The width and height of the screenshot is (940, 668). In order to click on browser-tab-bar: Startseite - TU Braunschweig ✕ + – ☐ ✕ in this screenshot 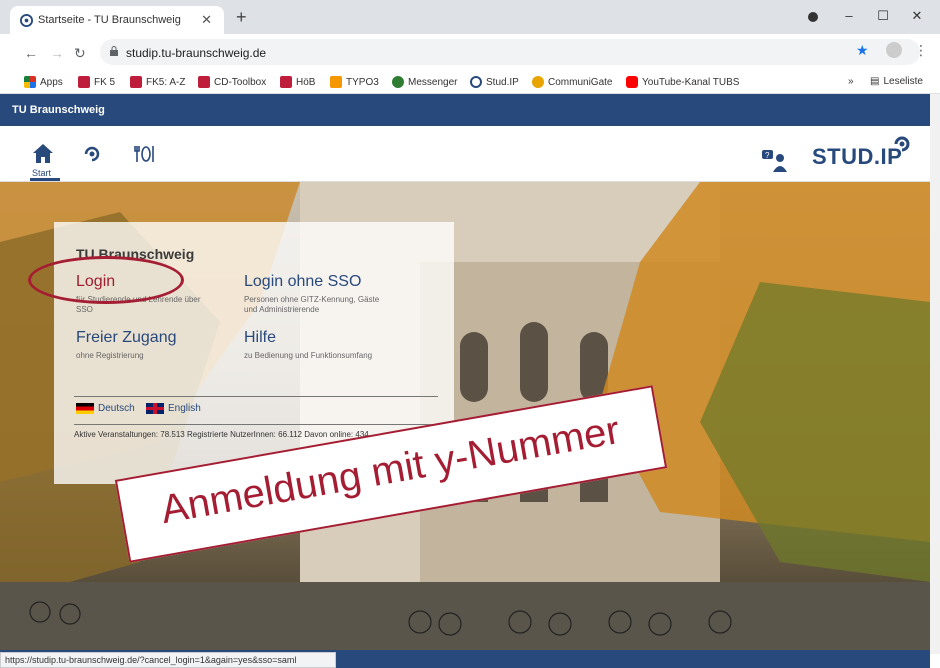, I will do `click(470, 17)`.